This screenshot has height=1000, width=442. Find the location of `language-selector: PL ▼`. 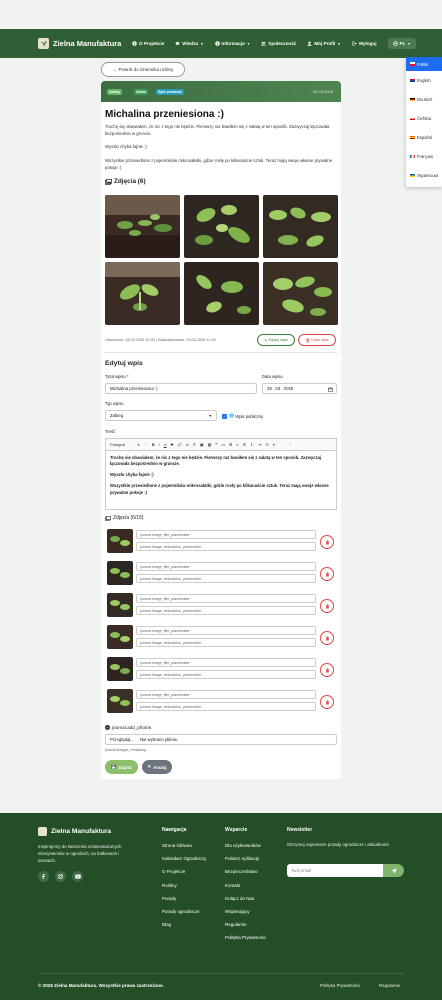

language-selector: PL ▼ is located at coordinates (401, 43).